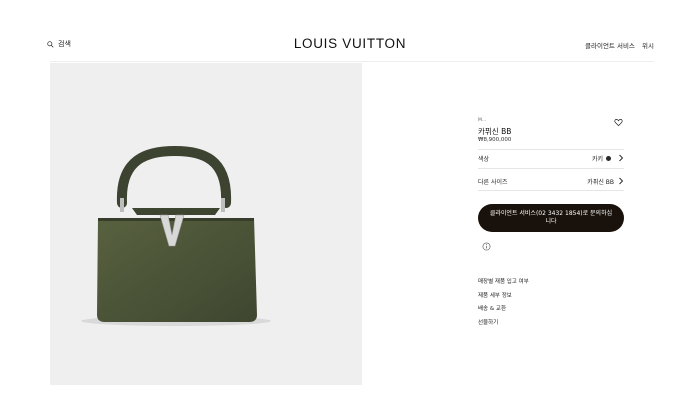  Describe the element at coordinates (618, 122) in the screenshot. I see `heart-icon` at that location.